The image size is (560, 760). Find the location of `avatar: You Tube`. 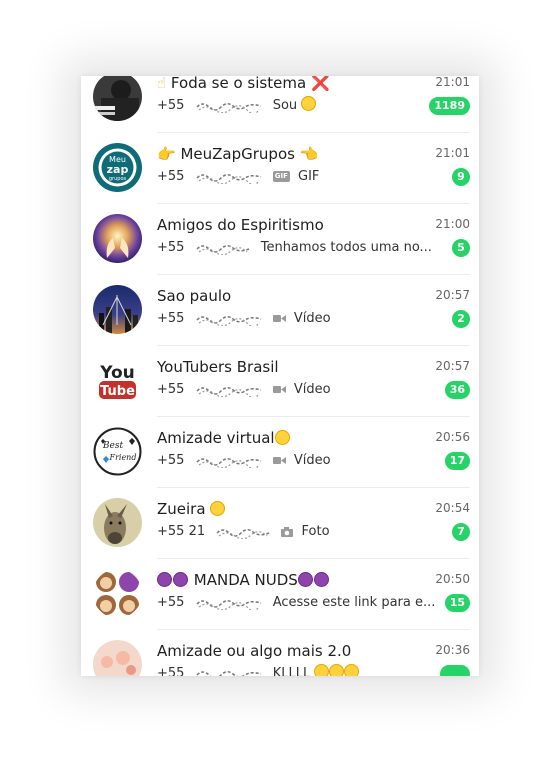

avatar: You Tube is located at coordinates (117, 380).